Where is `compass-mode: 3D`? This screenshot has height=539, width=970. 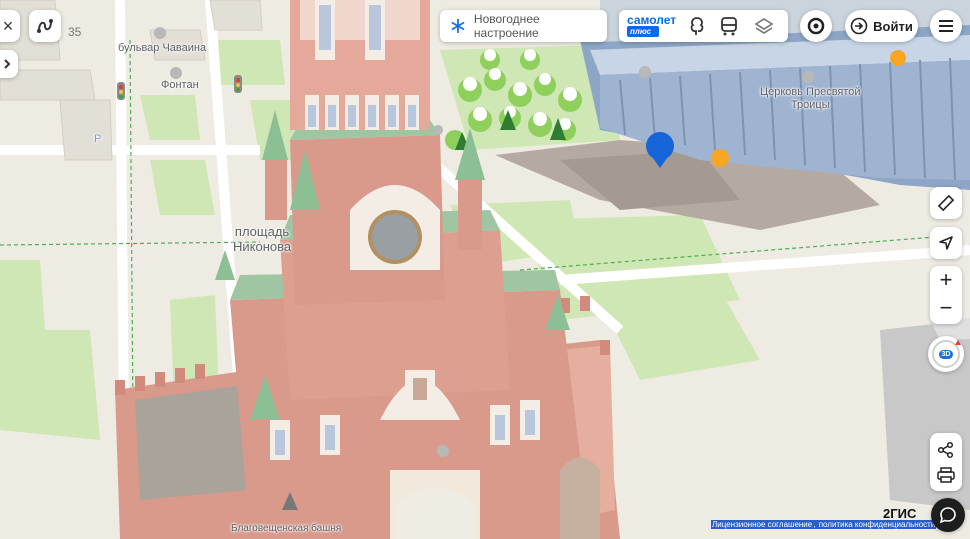
compass-mode: 3D is located at coordinates (946, 354).